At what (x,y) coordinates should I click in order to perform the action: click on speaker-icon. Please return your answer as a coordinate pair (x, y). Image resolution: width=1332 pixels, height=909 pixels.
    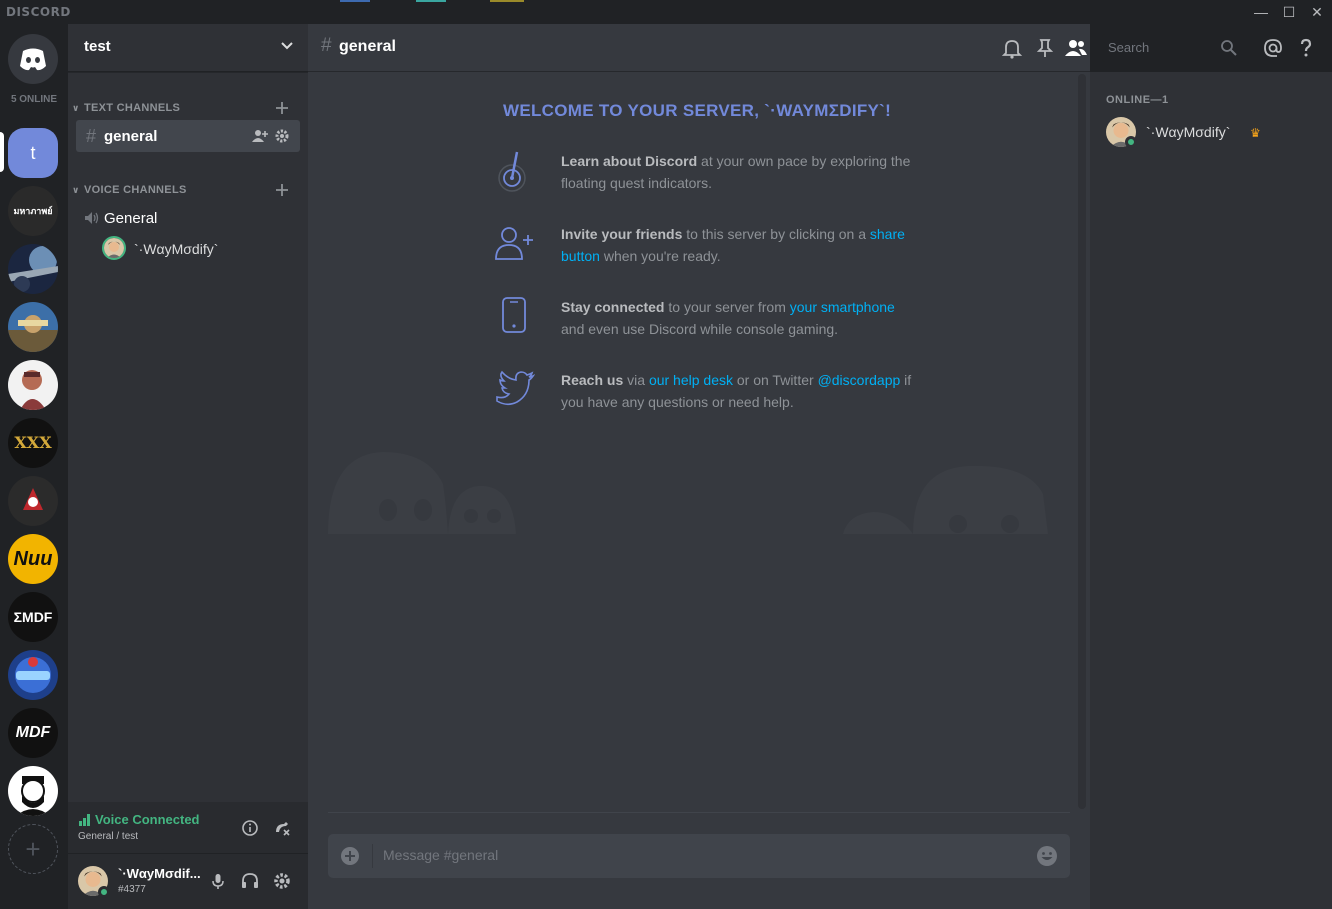
    Looking at the image, I should click on (92, 218).